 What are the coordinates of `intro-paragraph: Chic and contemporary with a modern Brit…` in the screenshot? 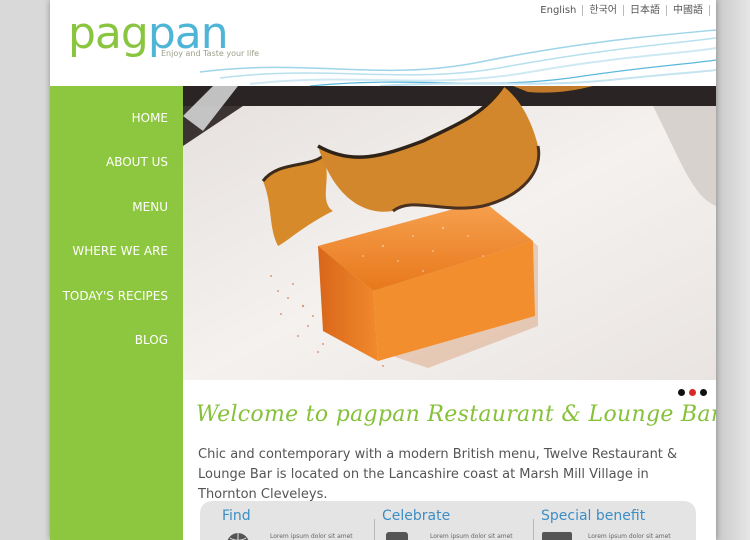 It's located at (438, 474).